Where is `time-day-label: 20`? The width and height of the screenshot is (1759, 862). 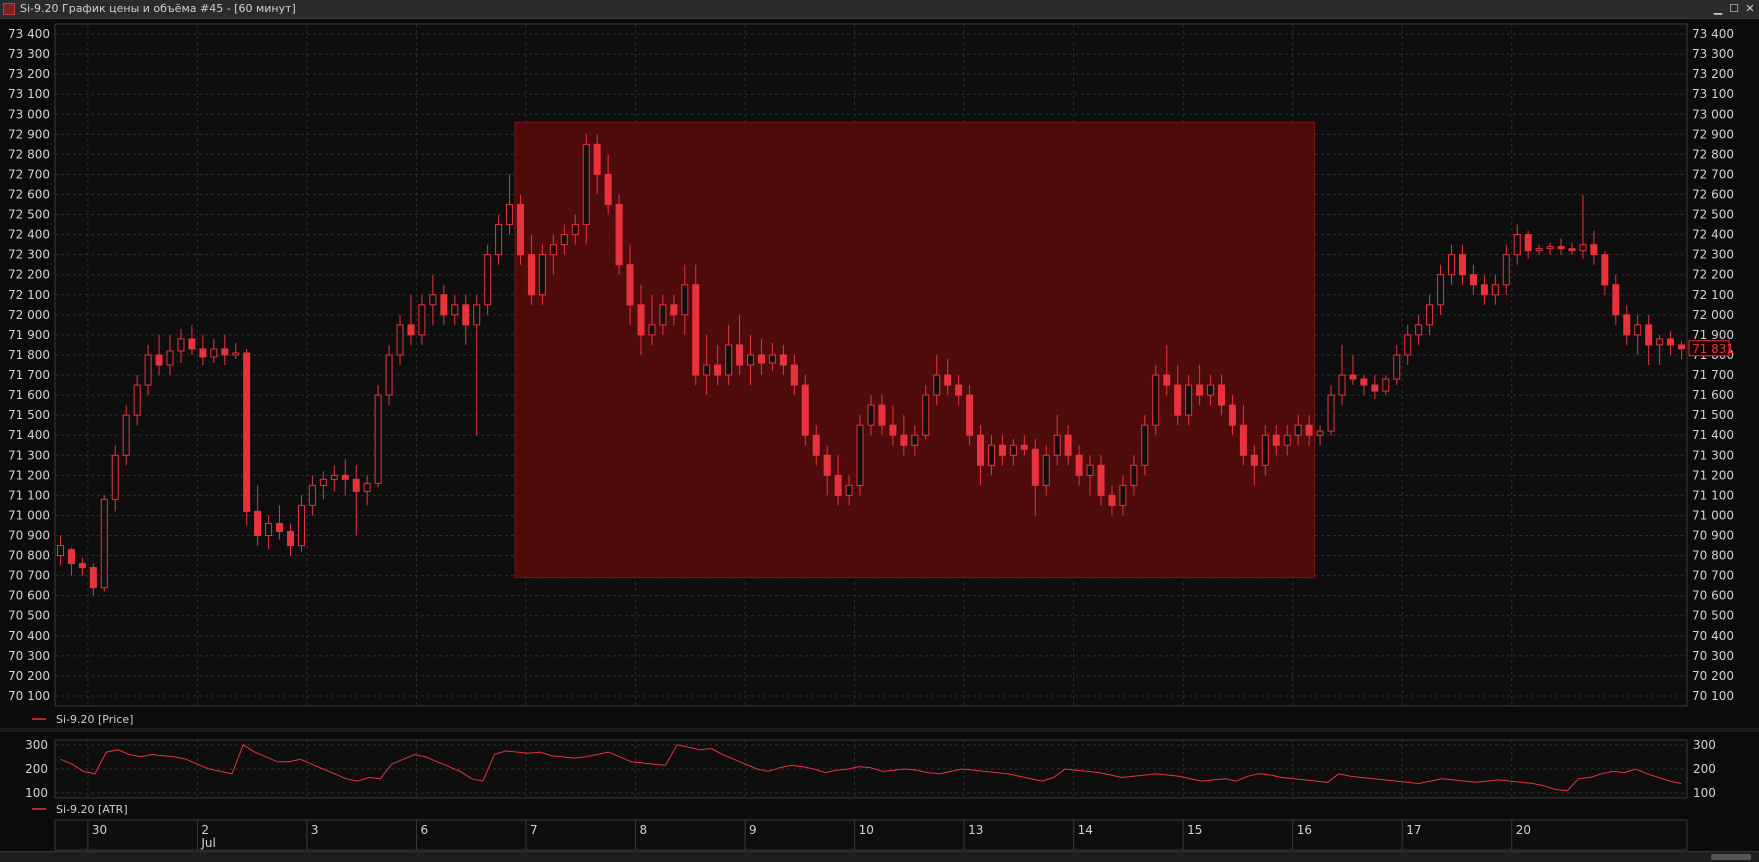
time-day-label: 20 is located at coordinates (1523, 830).